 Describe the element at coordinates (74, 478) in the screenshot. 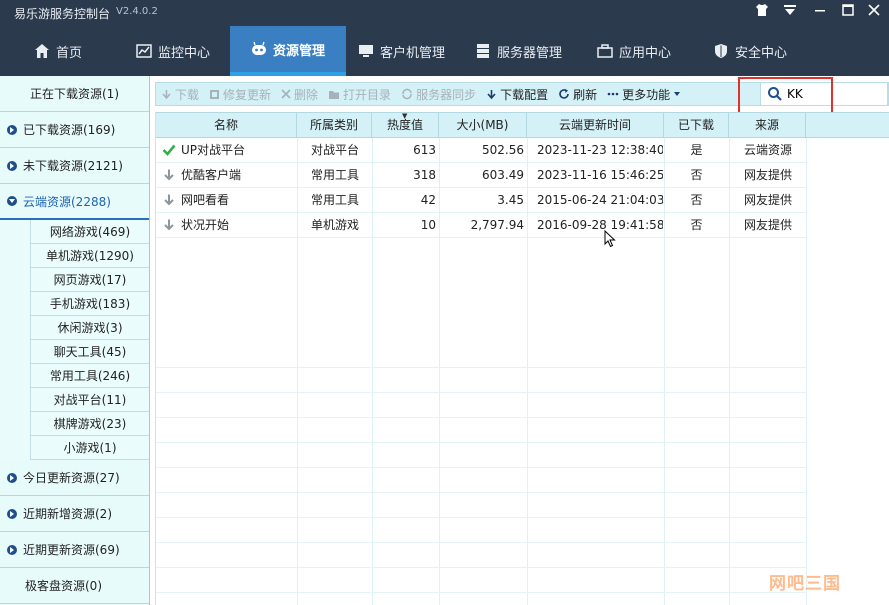

I see `sidebar-item-today-updated: 今日更新资源(27)` at that location.